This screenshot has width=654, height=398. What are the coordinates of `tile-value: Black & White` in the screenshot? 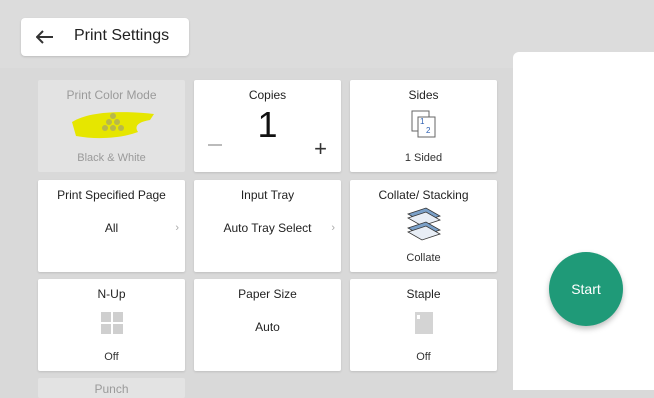 It's located at (111, 158).